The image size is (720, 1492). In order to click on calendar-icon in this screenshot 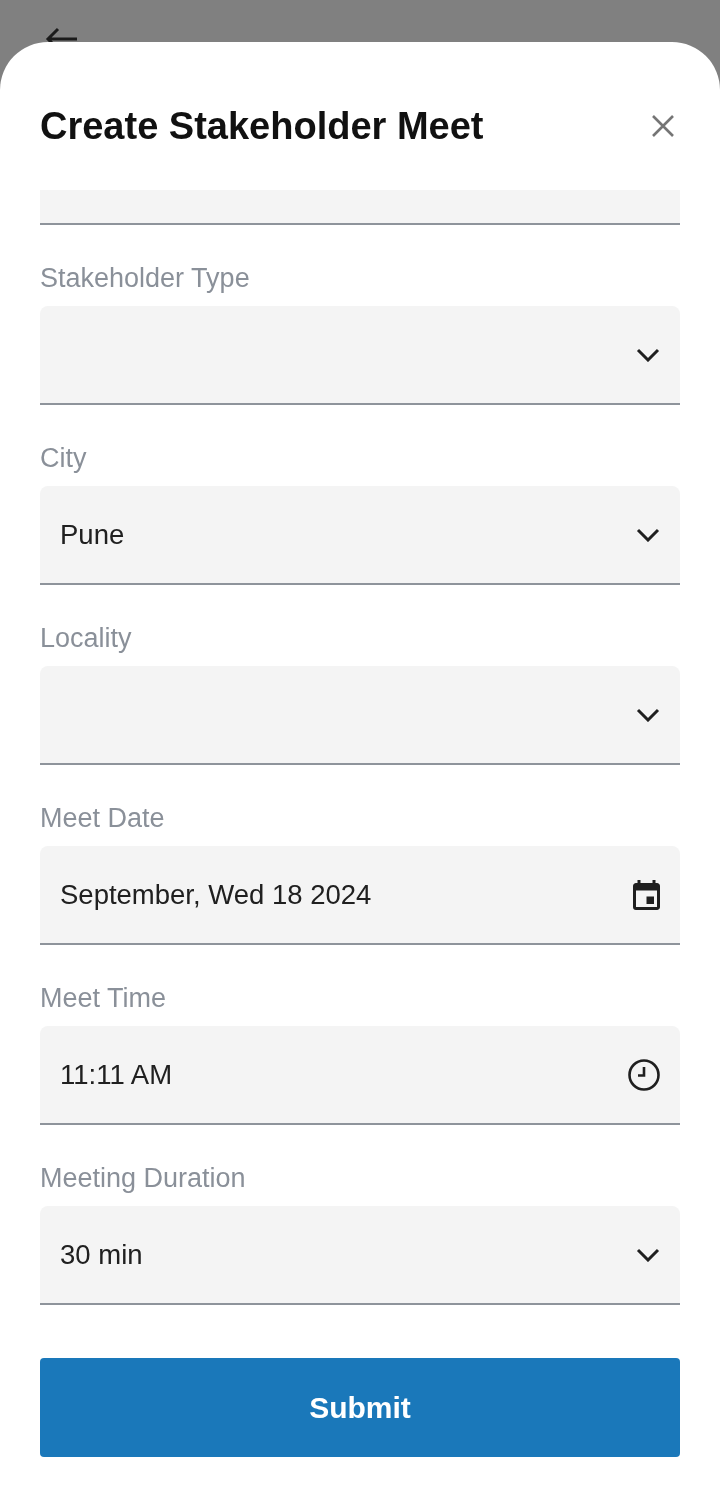, I will do `click(646, 894)`.